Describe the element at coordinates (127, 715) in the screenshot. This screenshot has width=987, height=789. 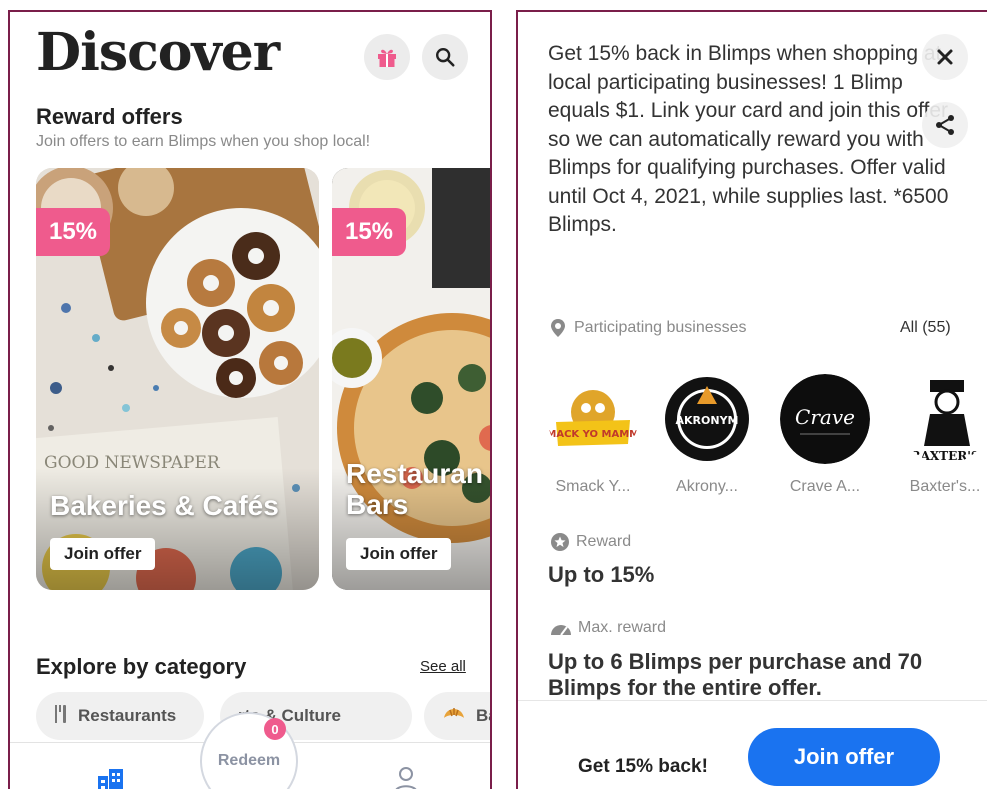
I see `chip-label: Restaurants` at that location.